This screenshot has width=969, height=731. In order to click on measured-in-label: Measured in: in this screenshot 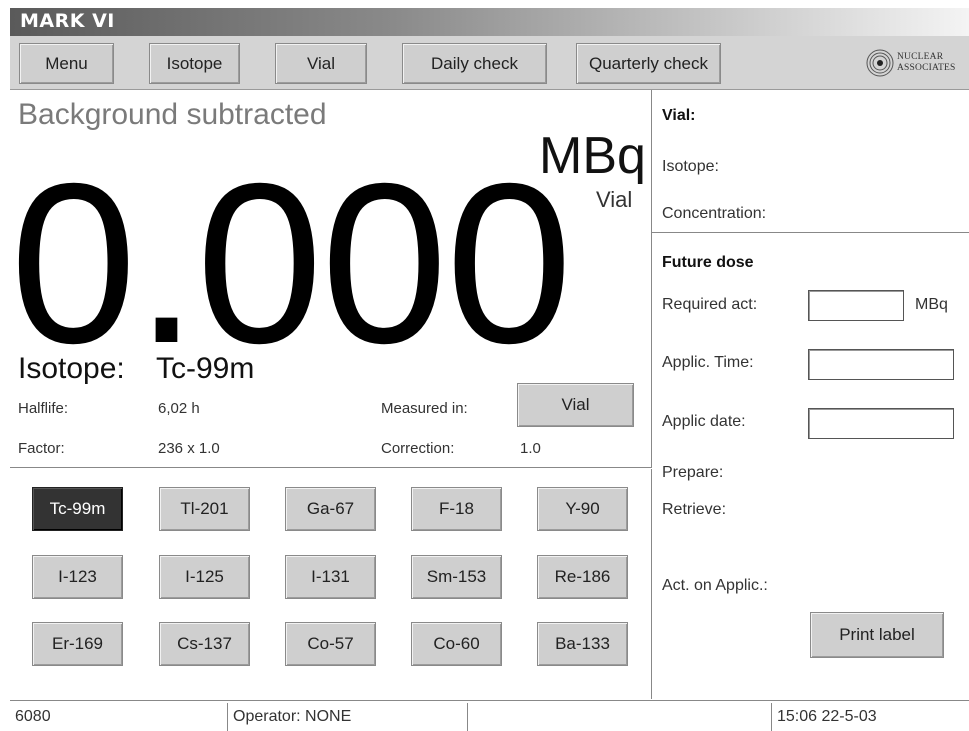, I will do `click(424, 408)`.